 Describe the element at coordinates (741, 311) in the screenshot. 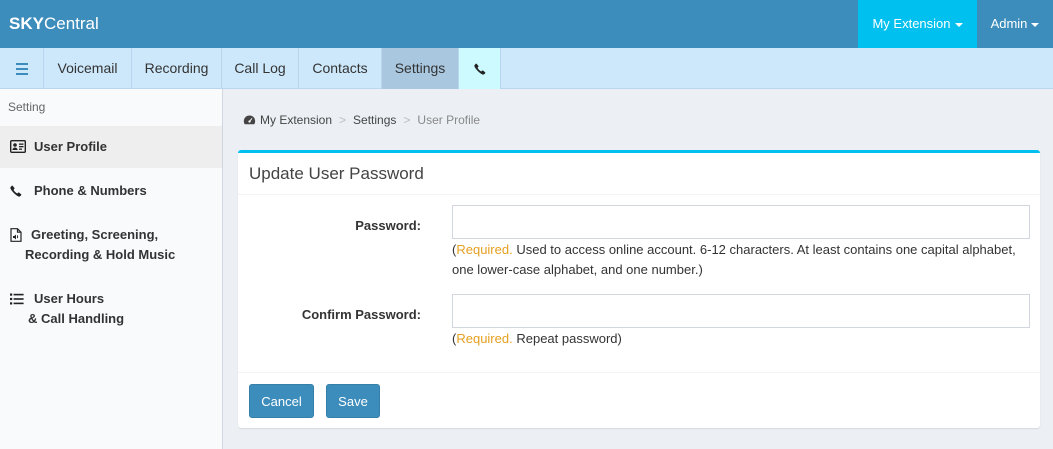

I see `confirm-password-input` at that location.